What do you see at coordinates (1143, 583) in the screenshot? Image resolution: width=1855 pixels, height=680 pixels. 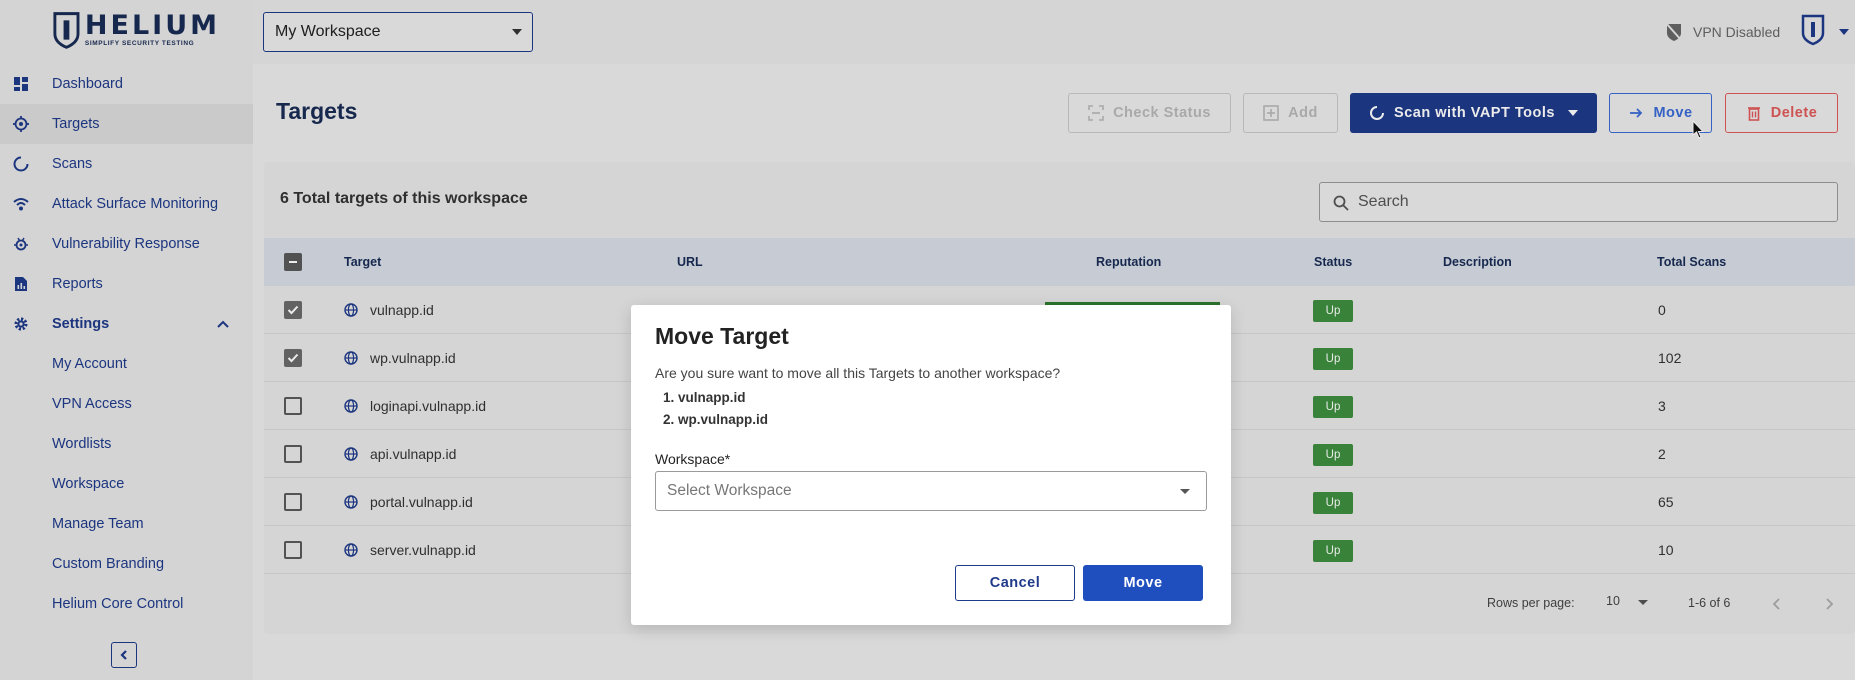 I see `confirm-move-button: Move` at bounding box center [1143, 583].